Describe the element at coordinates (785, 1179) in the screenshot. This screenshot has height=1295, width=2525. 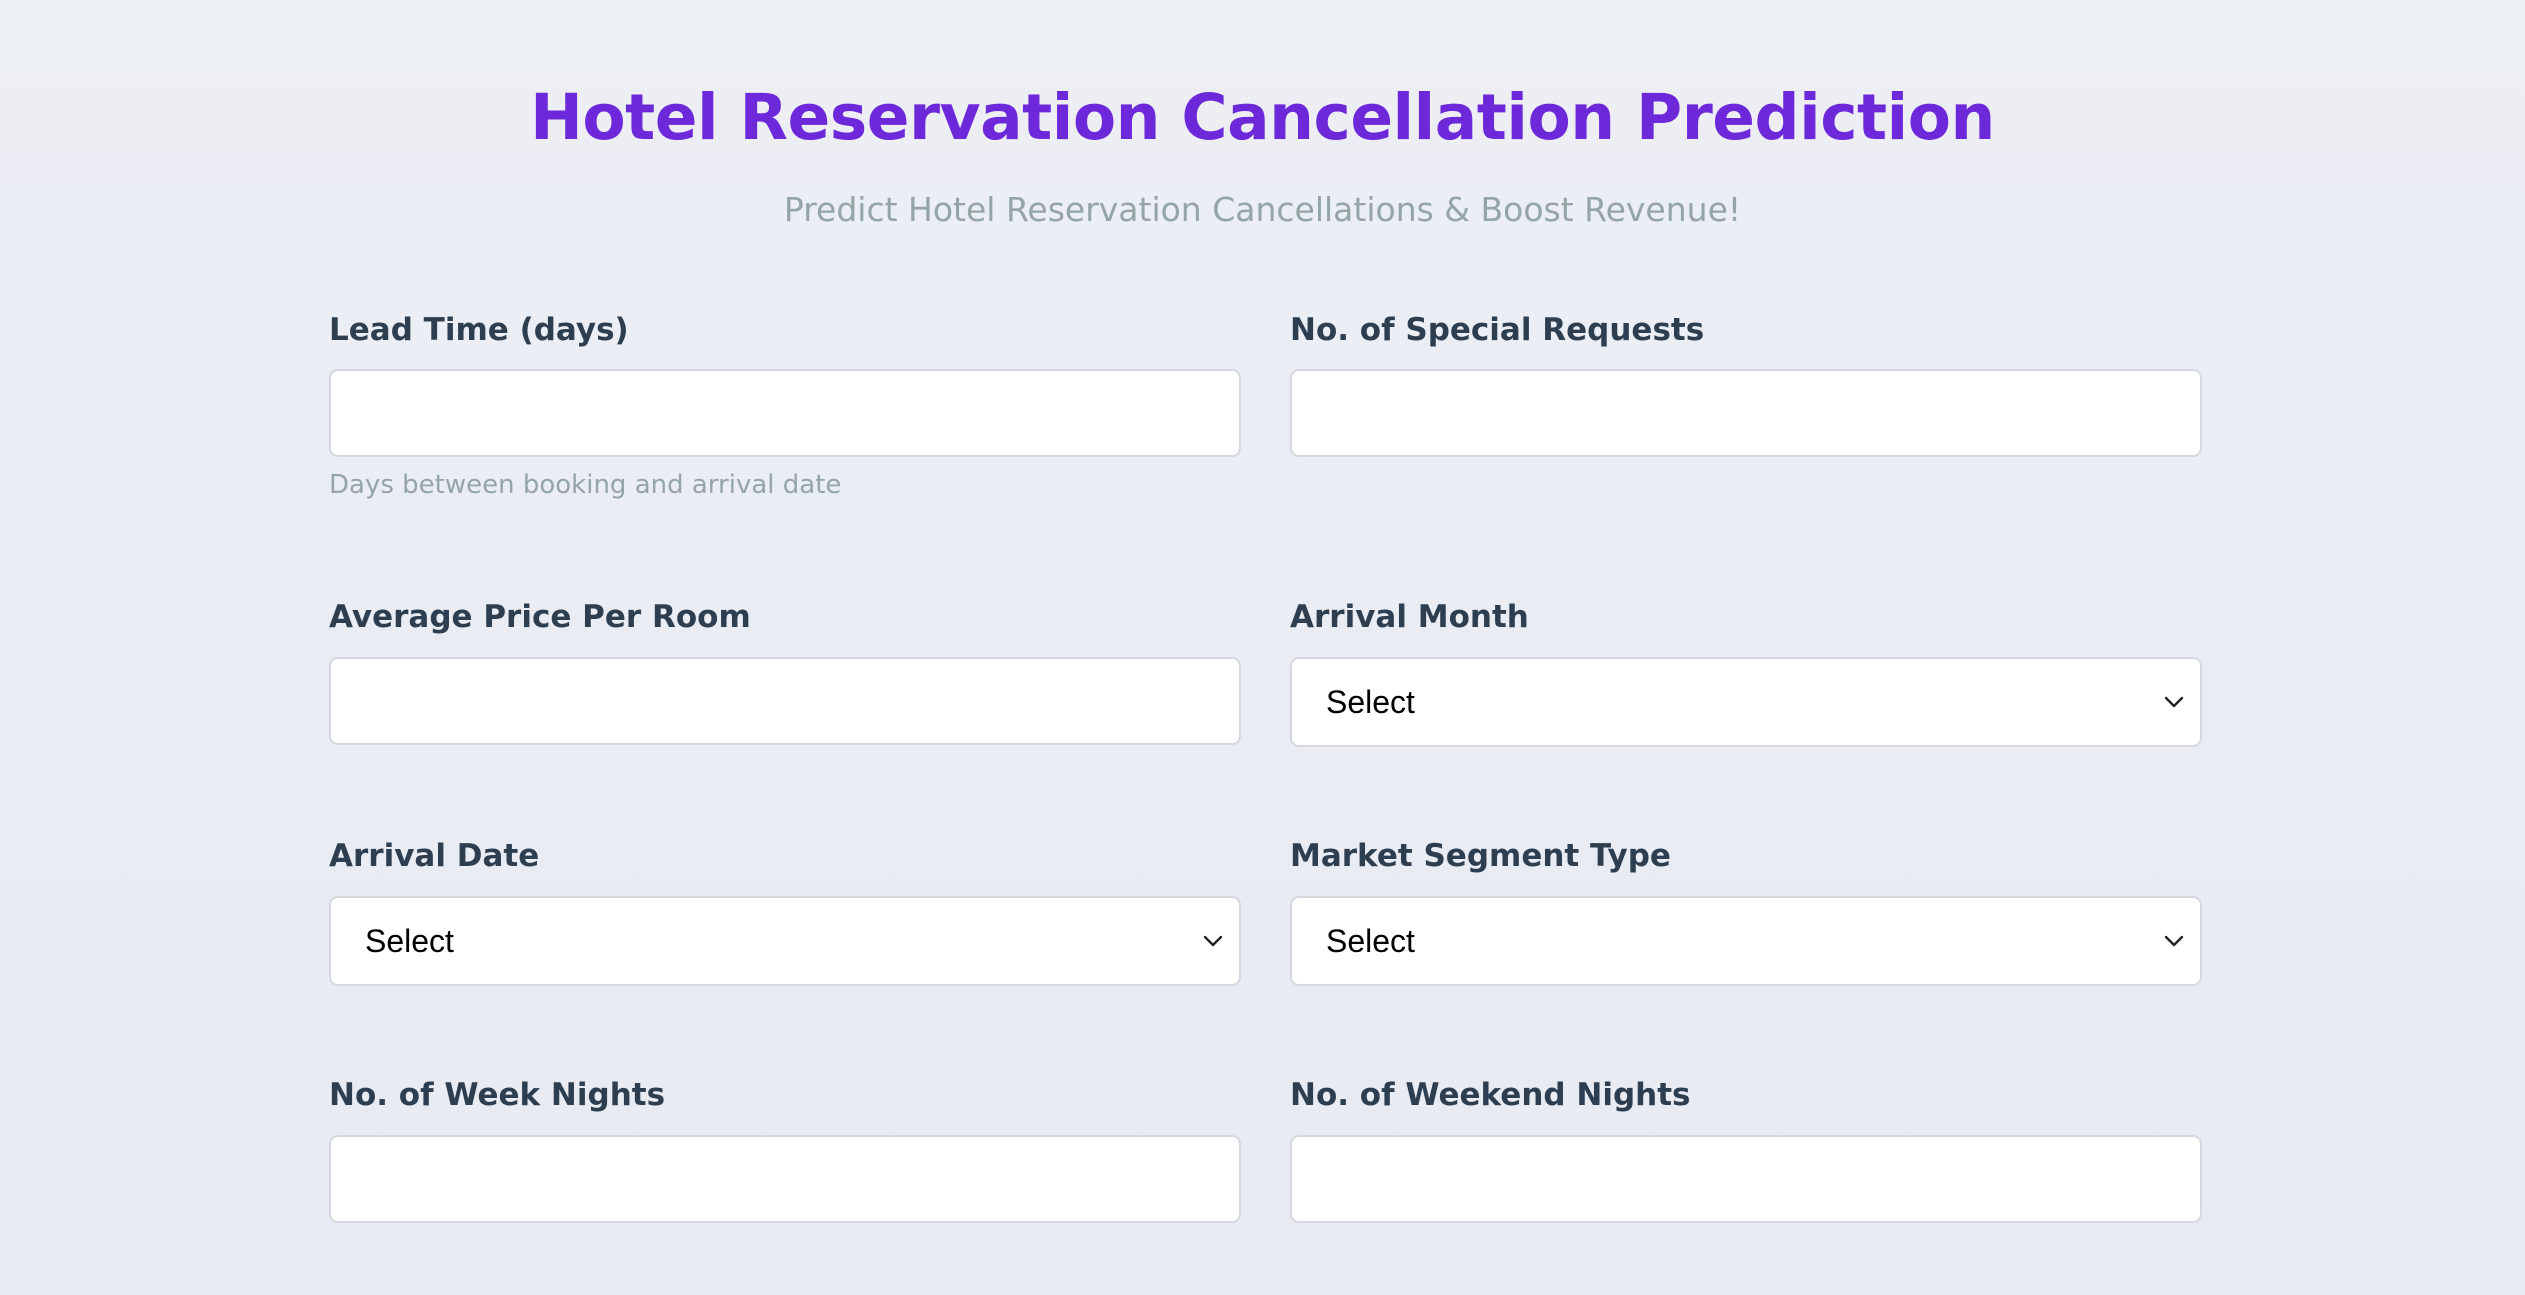
I see `week-nights-input` at that location.